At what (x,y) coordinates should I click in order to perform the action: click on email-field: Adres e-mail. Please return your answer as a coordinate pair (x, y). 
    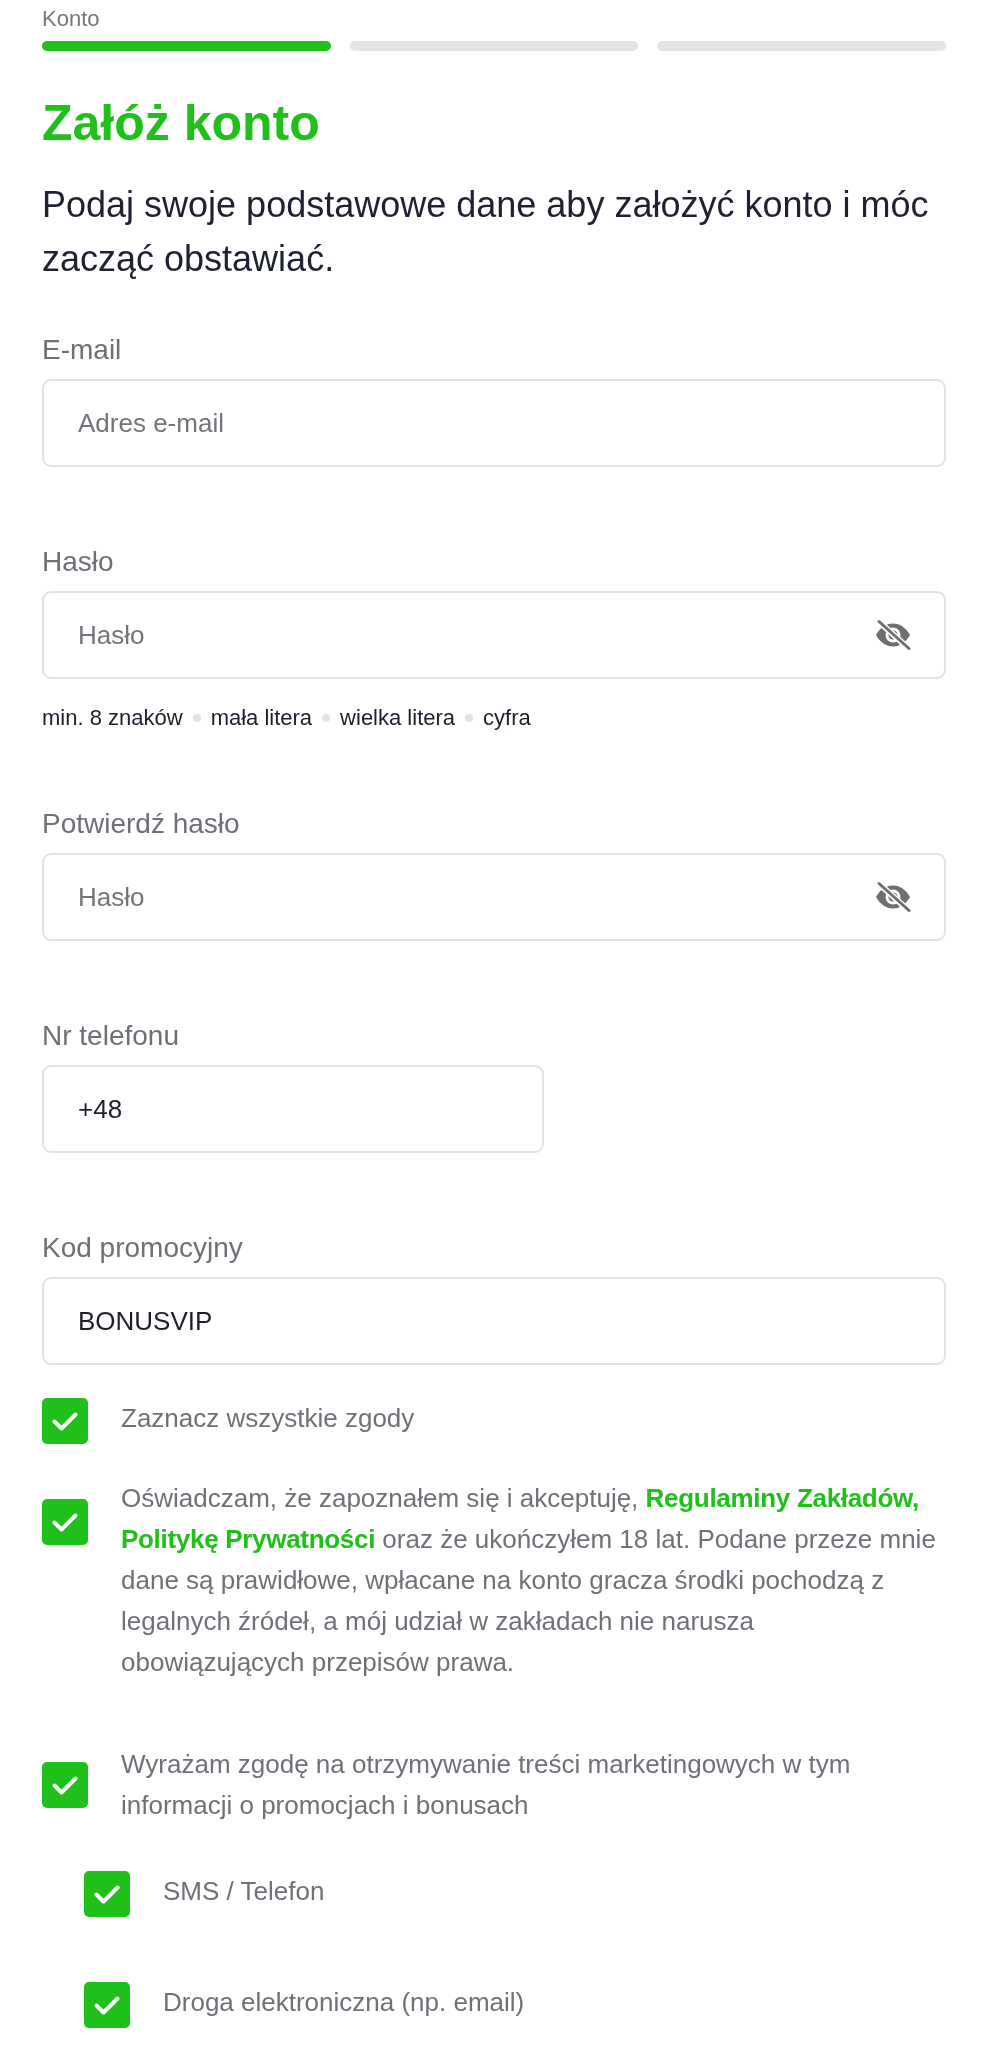
    Looking at the image, I should click on (494, 423).